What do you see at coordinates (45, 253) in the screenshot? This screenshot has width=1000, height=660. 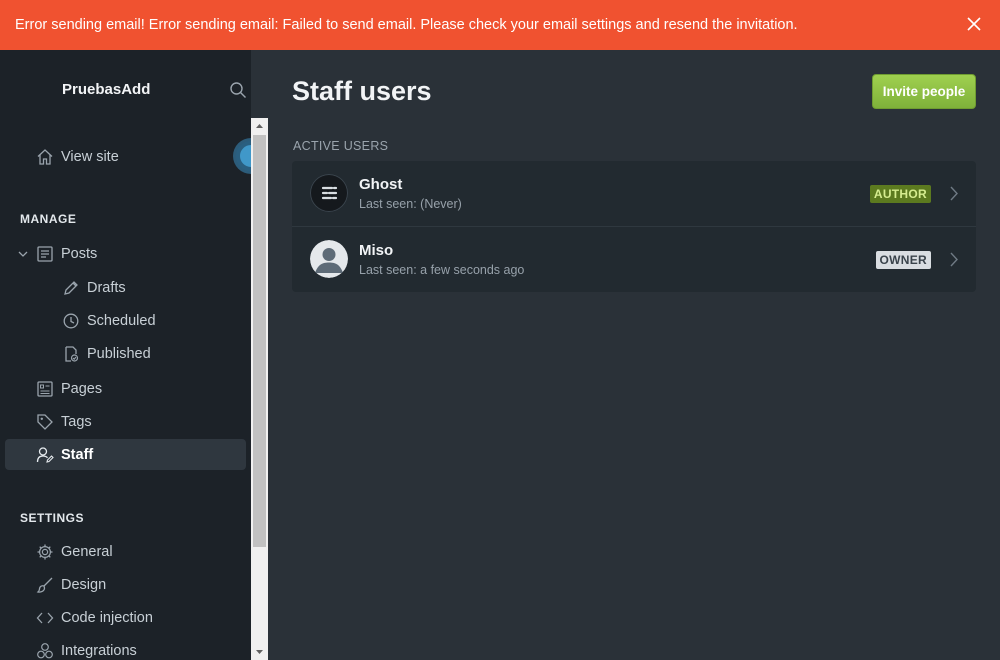 I see `posts-icon` at bounding box center [45, 253].